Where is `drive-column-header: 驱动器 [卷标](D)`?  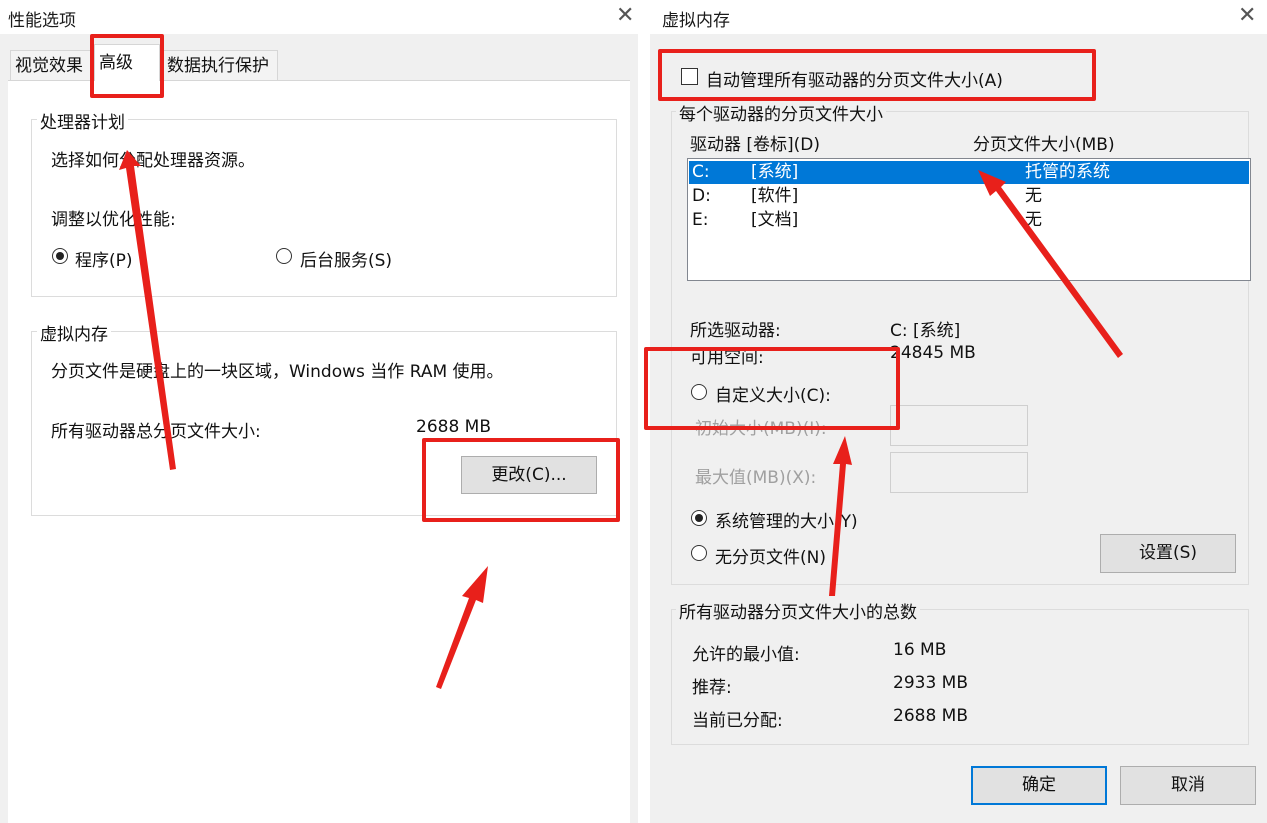 drive-column-header: 驱动器 [卷标](D) is located at coordinates (755, 145).